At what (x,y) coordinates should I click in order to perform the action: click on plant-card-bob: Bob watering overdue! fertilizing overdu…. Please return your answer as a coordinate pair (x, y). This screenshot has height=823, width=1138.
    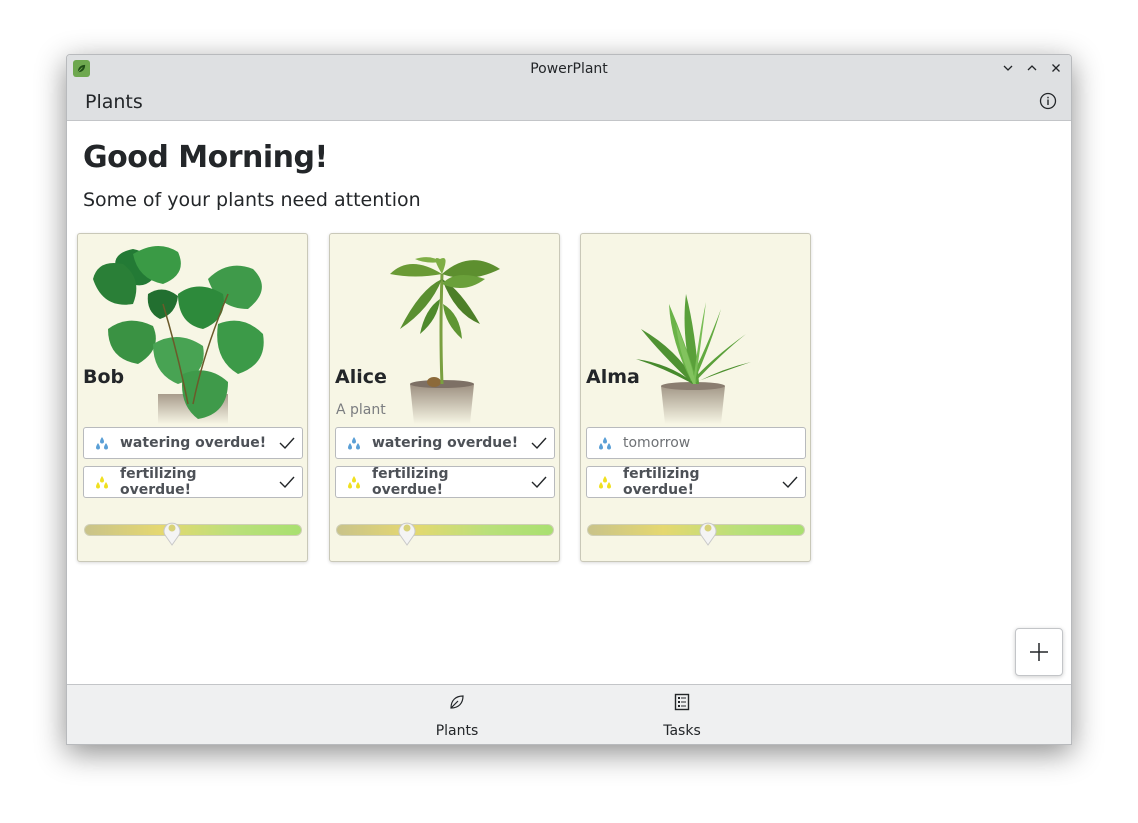
    Looking at the image, I should click on (192, 397).